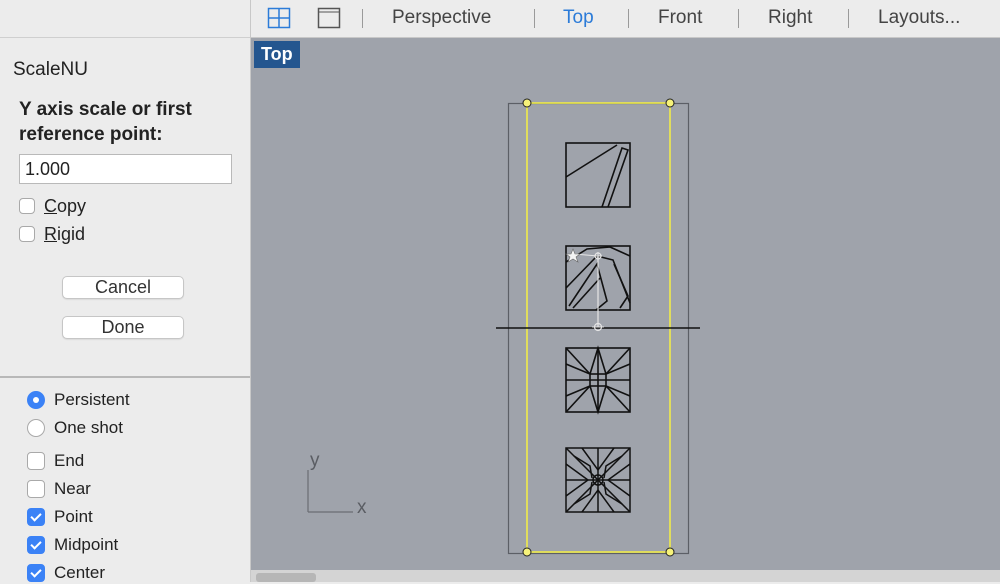  Describe the element at coordinates (27, 206) in the screenshot. I see `copy-checkbox` at that location.